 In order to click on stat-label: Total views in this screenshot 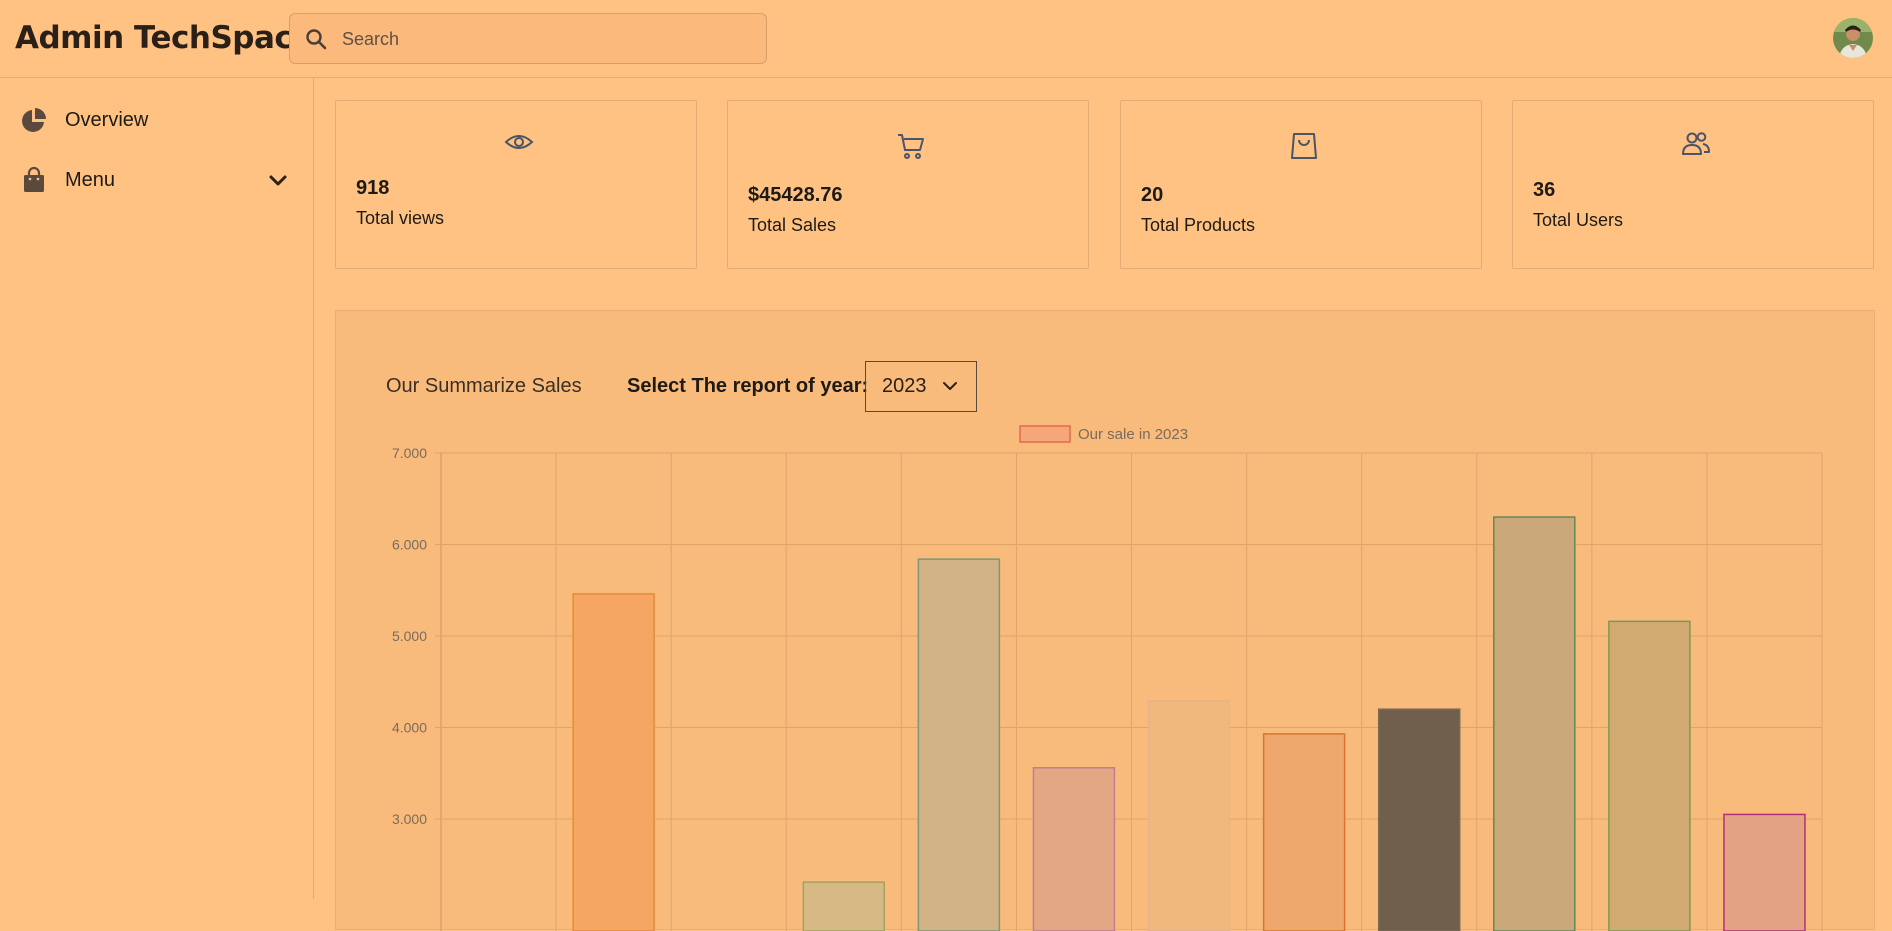, I will do `click(400, 218)`.